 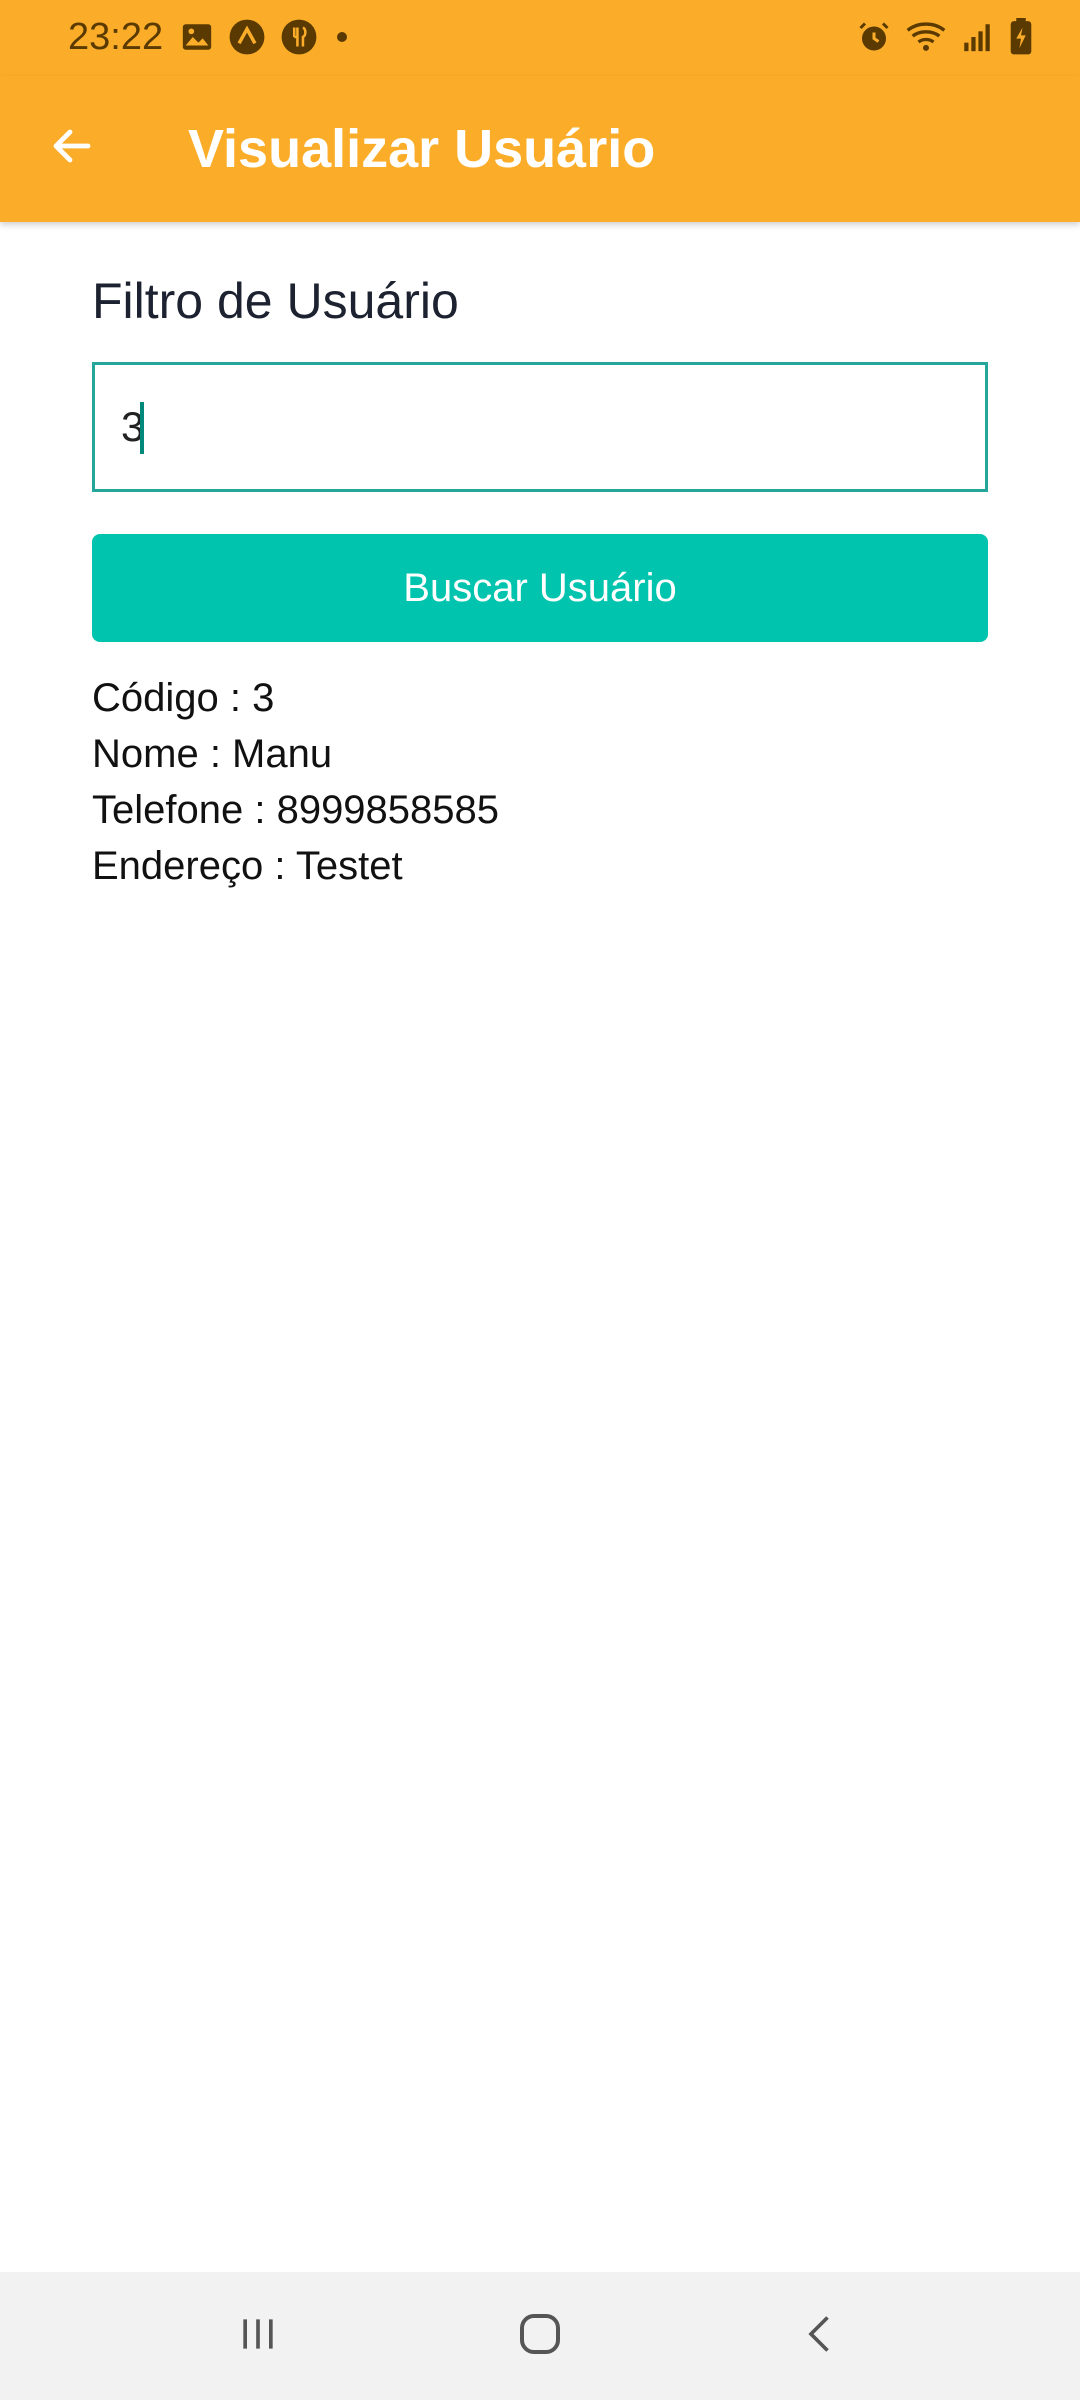 I want to click on recent-apps-button, so click(x=258, y=2336).